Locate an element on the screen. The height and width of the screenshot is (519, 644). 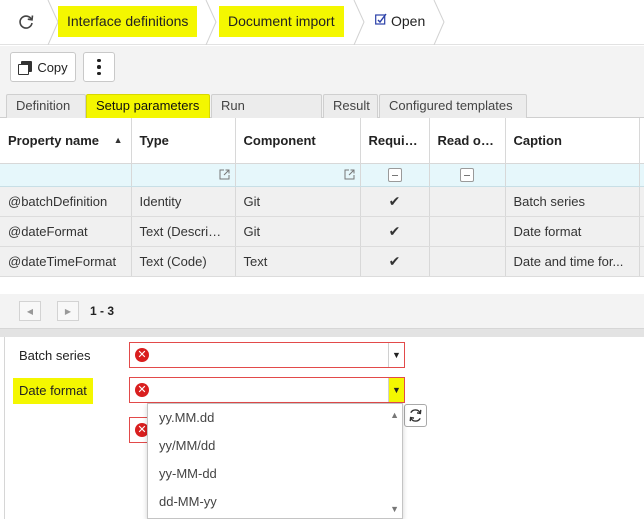
filter-cell-type is located at coordinates (183, 175).